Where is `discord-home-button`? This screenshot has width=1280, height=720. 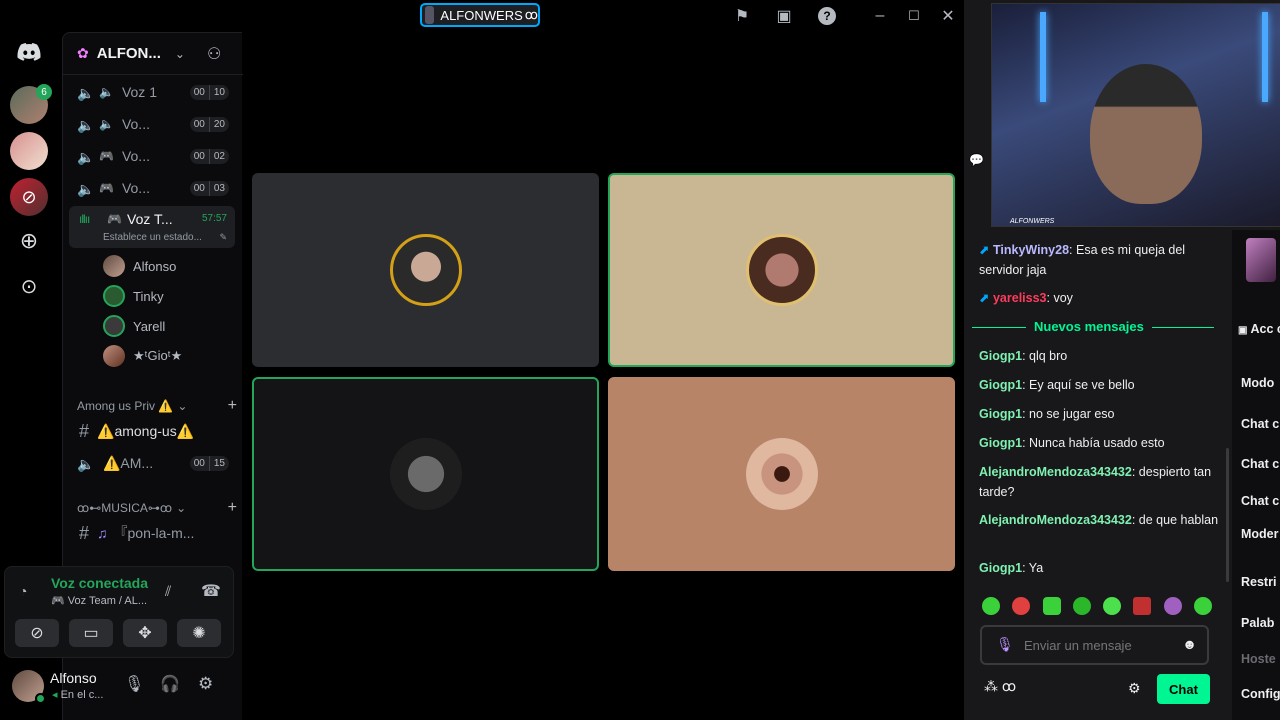
discord-home-button is located at coordinates (29, 52).